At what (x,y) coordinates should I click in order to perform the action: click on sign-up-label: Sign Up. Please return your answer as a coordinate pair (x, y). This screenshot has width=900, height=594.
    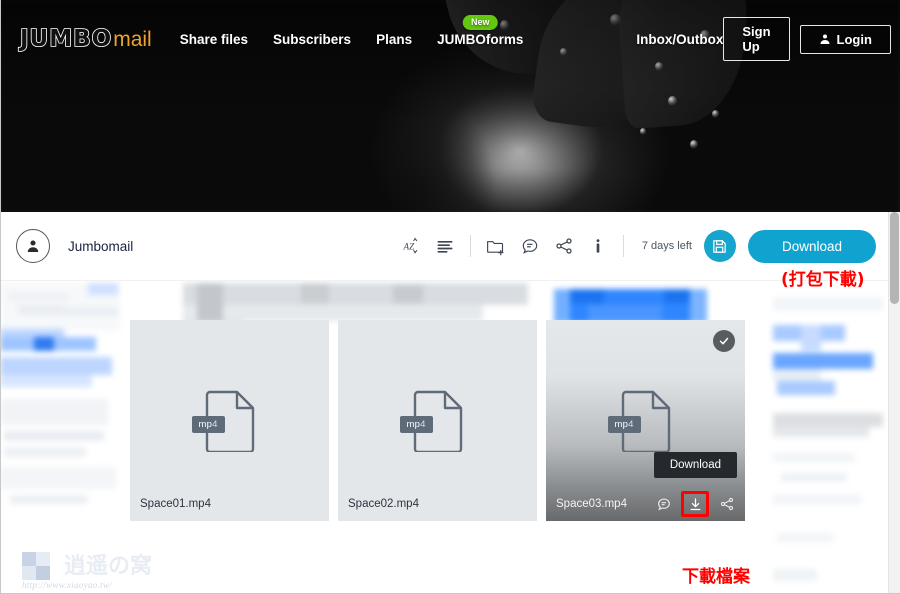
    Looking at the image, I should click on (756, 39).